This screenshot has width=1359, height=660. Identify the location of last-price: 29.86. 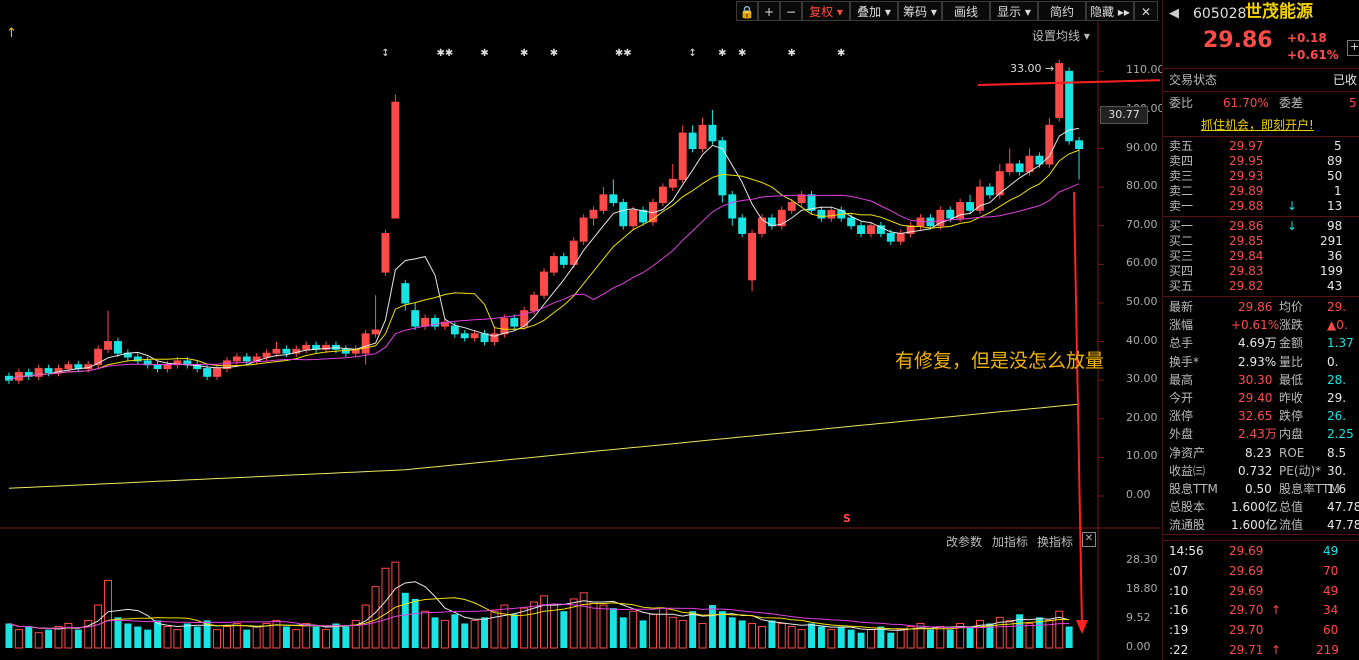
(1238, 40).